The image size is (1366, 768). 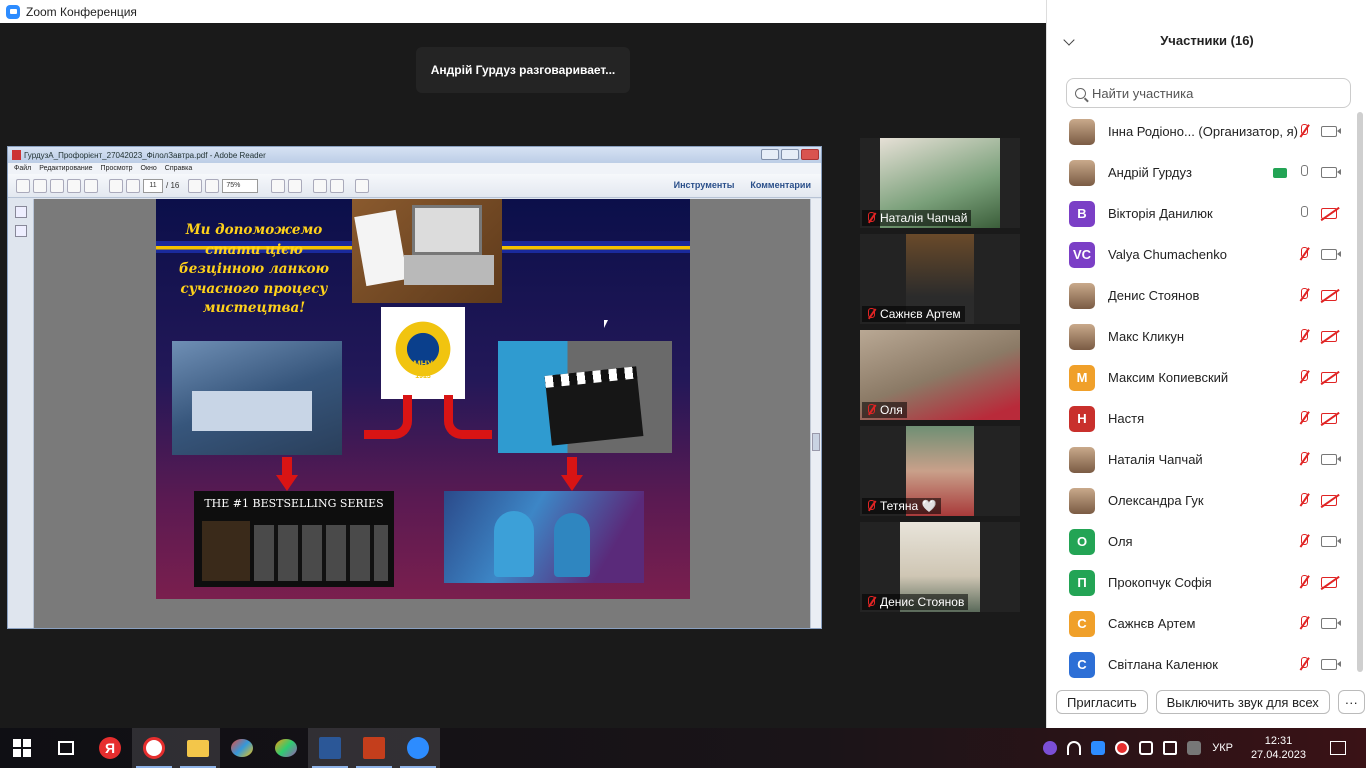 What do you see at coordinates (23, 185) in the screenshot?
I see `create-pdf-icon` at bounding box center [23, 185].